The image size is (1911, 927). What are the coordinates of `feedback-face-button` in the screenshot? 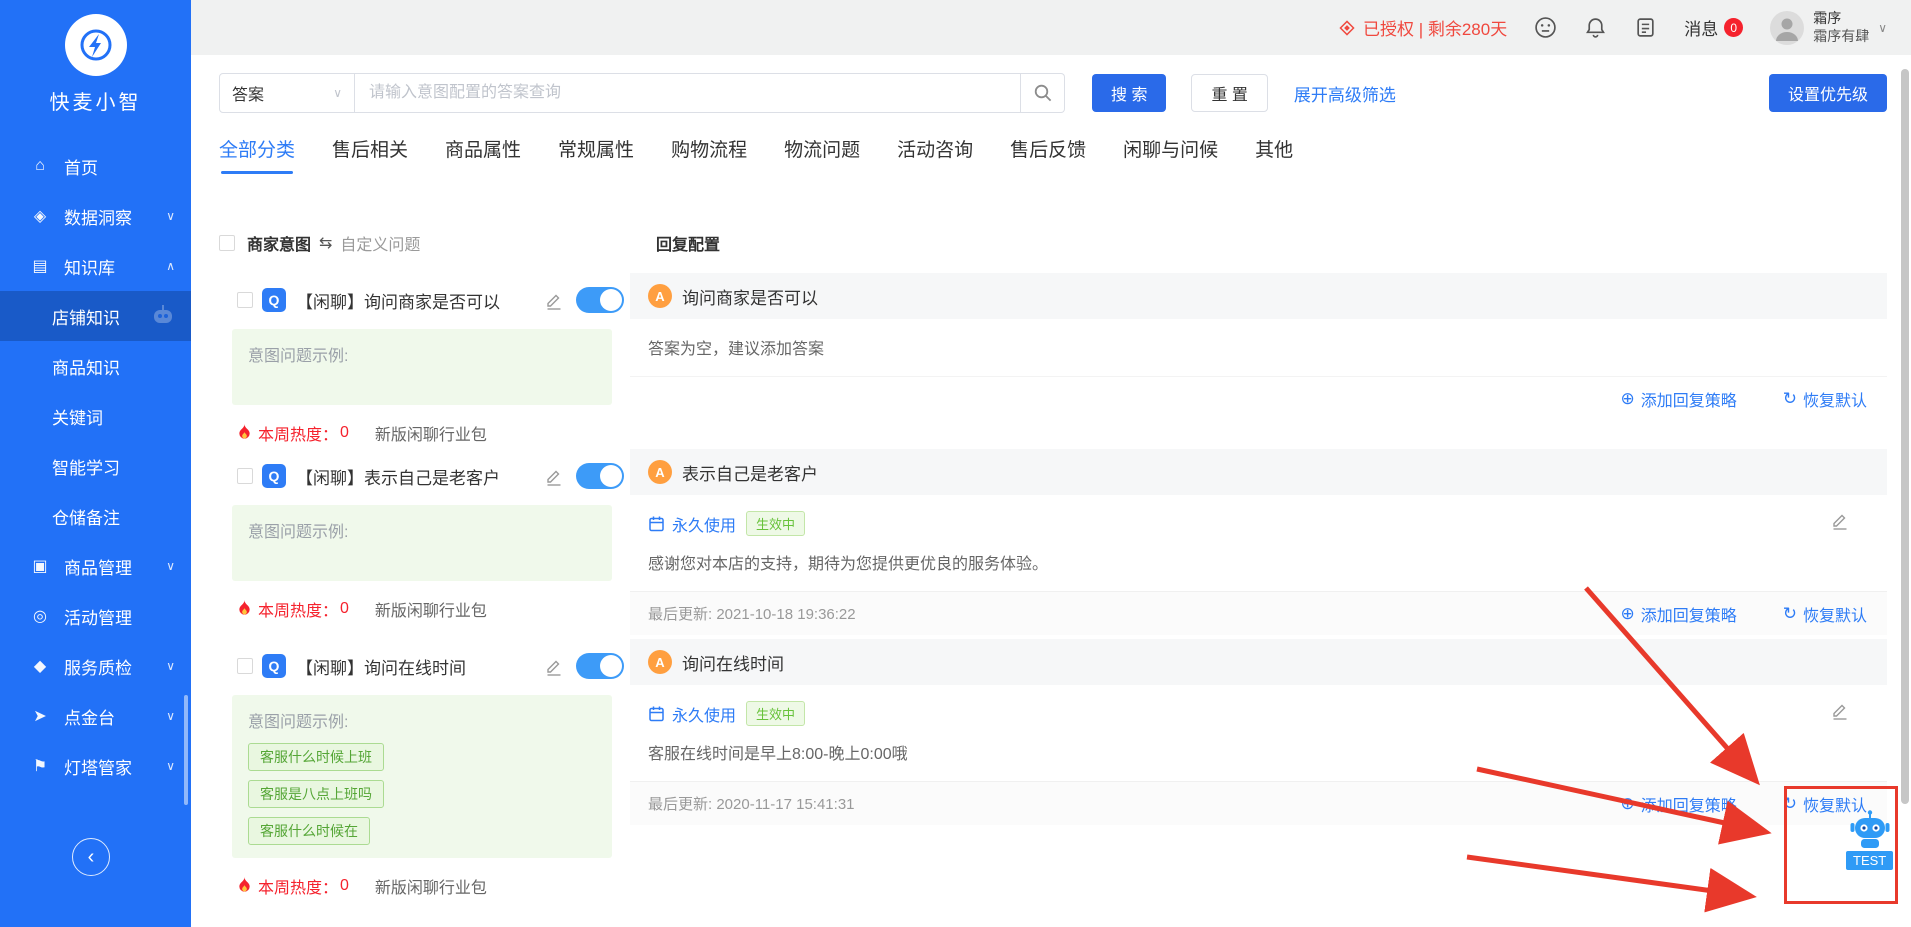 It's located at (1545, 27).